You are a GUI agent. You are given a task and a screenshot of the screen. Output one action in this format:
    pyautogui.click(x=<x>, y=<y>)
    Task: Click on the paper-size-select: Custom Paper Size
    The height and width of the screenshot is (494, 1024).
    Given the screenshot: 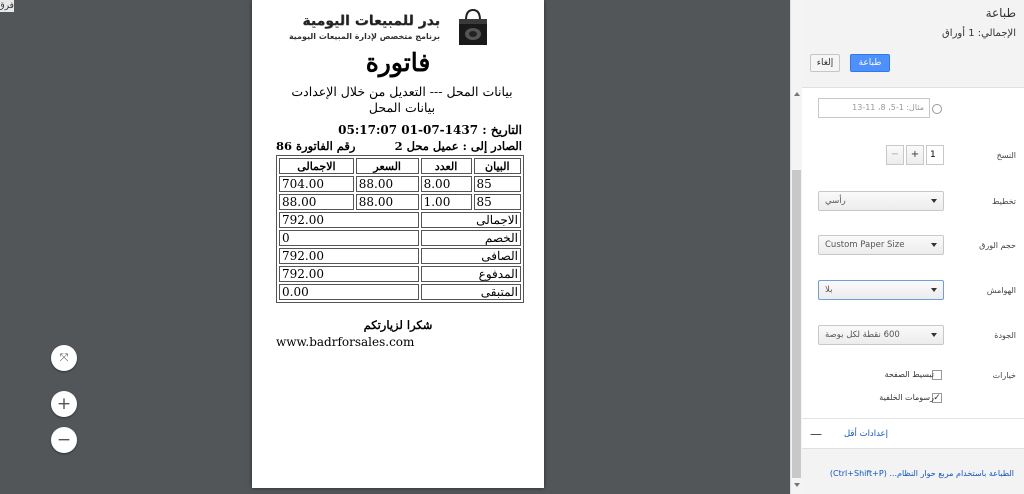 What is the action you would take?
    pyautogui.click(x=881, y=245)
    